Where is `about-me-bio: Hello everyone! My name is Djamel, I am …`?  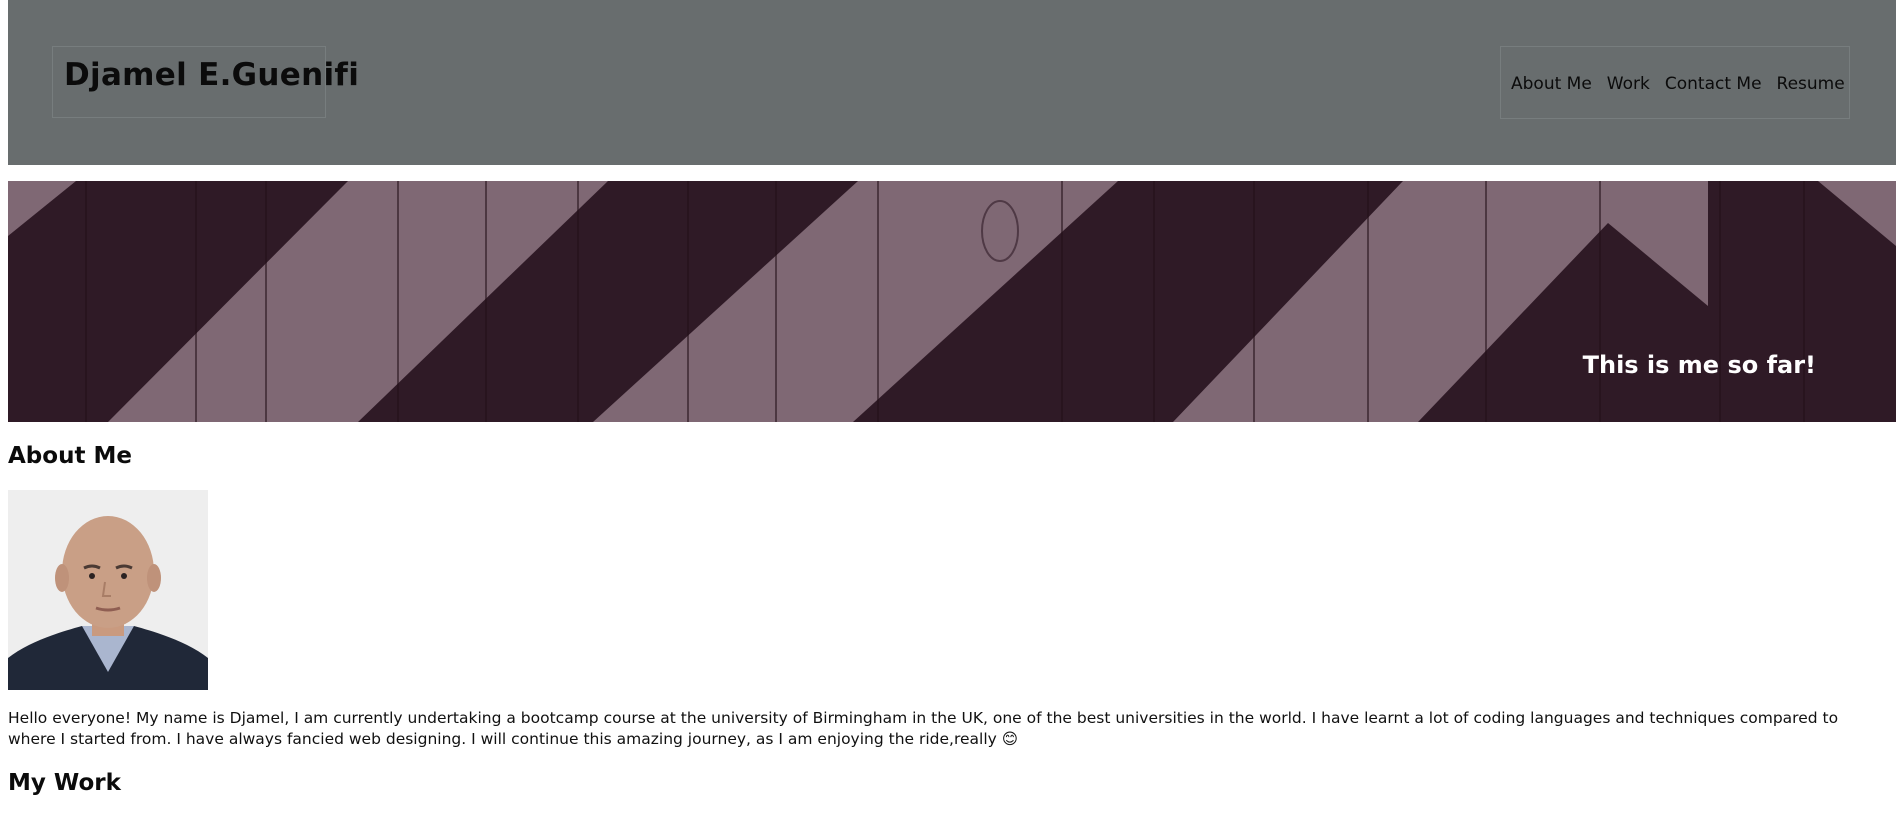 about-me-bio: Hello everyone! My name is Djamel, I am … is located at coordinates (923, 728).